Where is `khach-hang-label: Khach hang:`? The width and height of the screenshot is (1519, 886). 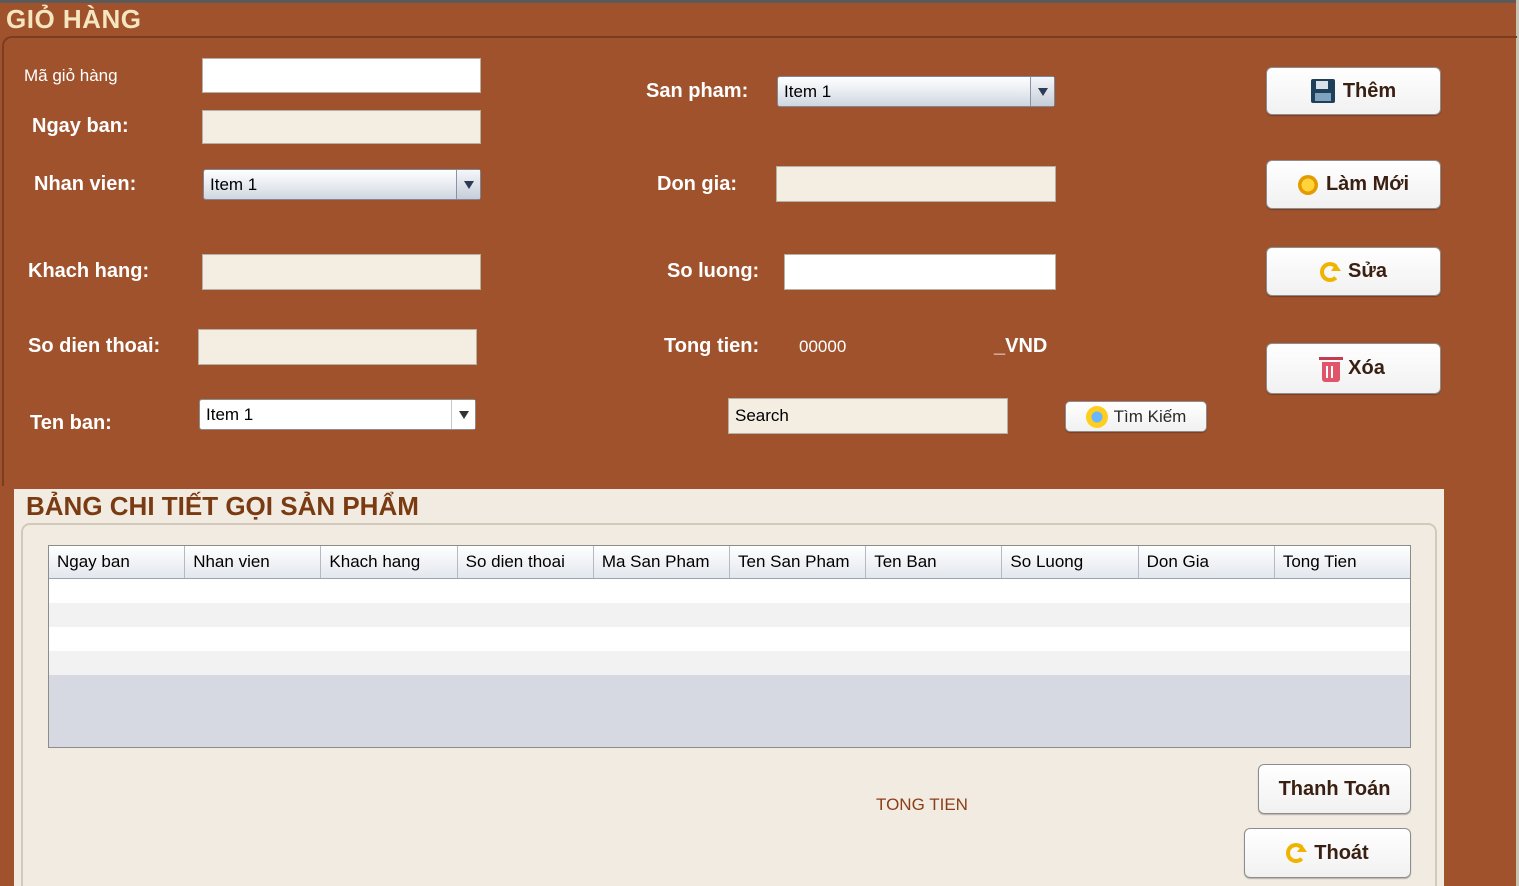 khach-hang-label: Khach hang: is located at coordinates (89, 271).